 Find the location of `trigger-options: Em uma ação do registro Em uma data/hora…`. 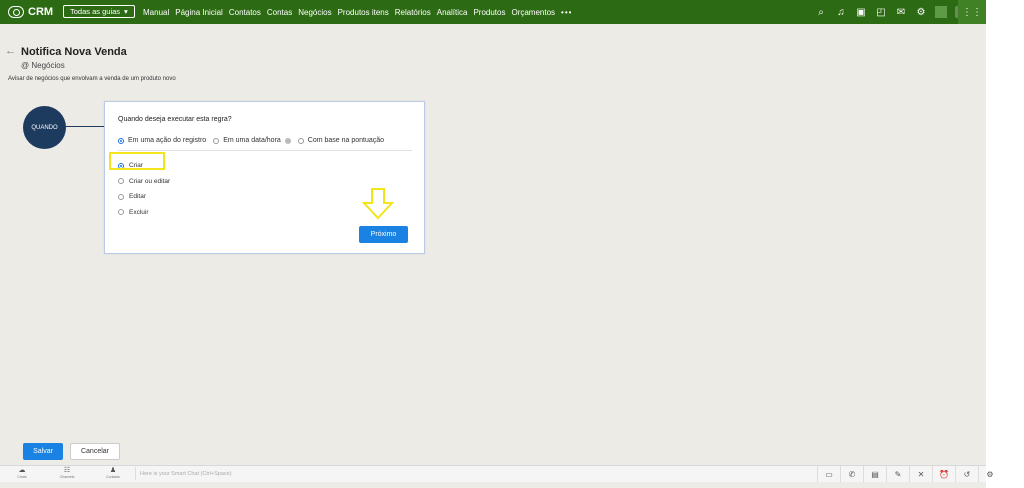

trigger-options: Em uma ação do registro Em uma data/hora… is located at coordinates (251, 140).